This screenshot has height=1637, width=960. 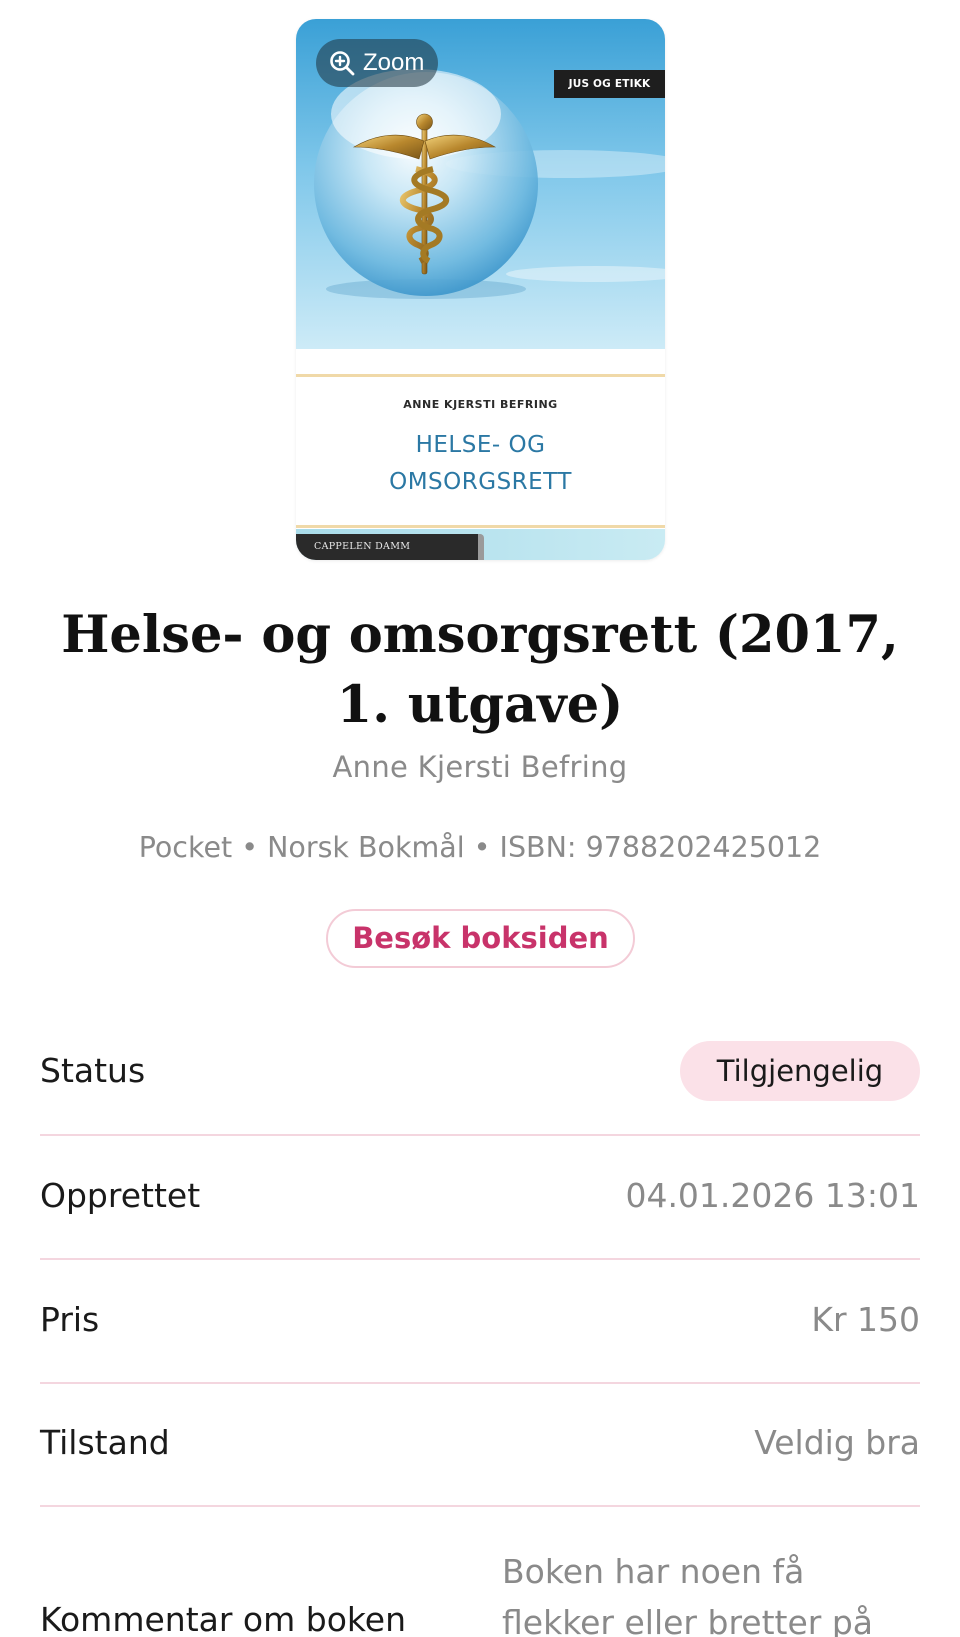 What do you see at coordinates (480, 1322) in the screenshot?
I see `details-row-price: Pris Kr 150` at bounding box center [480, 1322].